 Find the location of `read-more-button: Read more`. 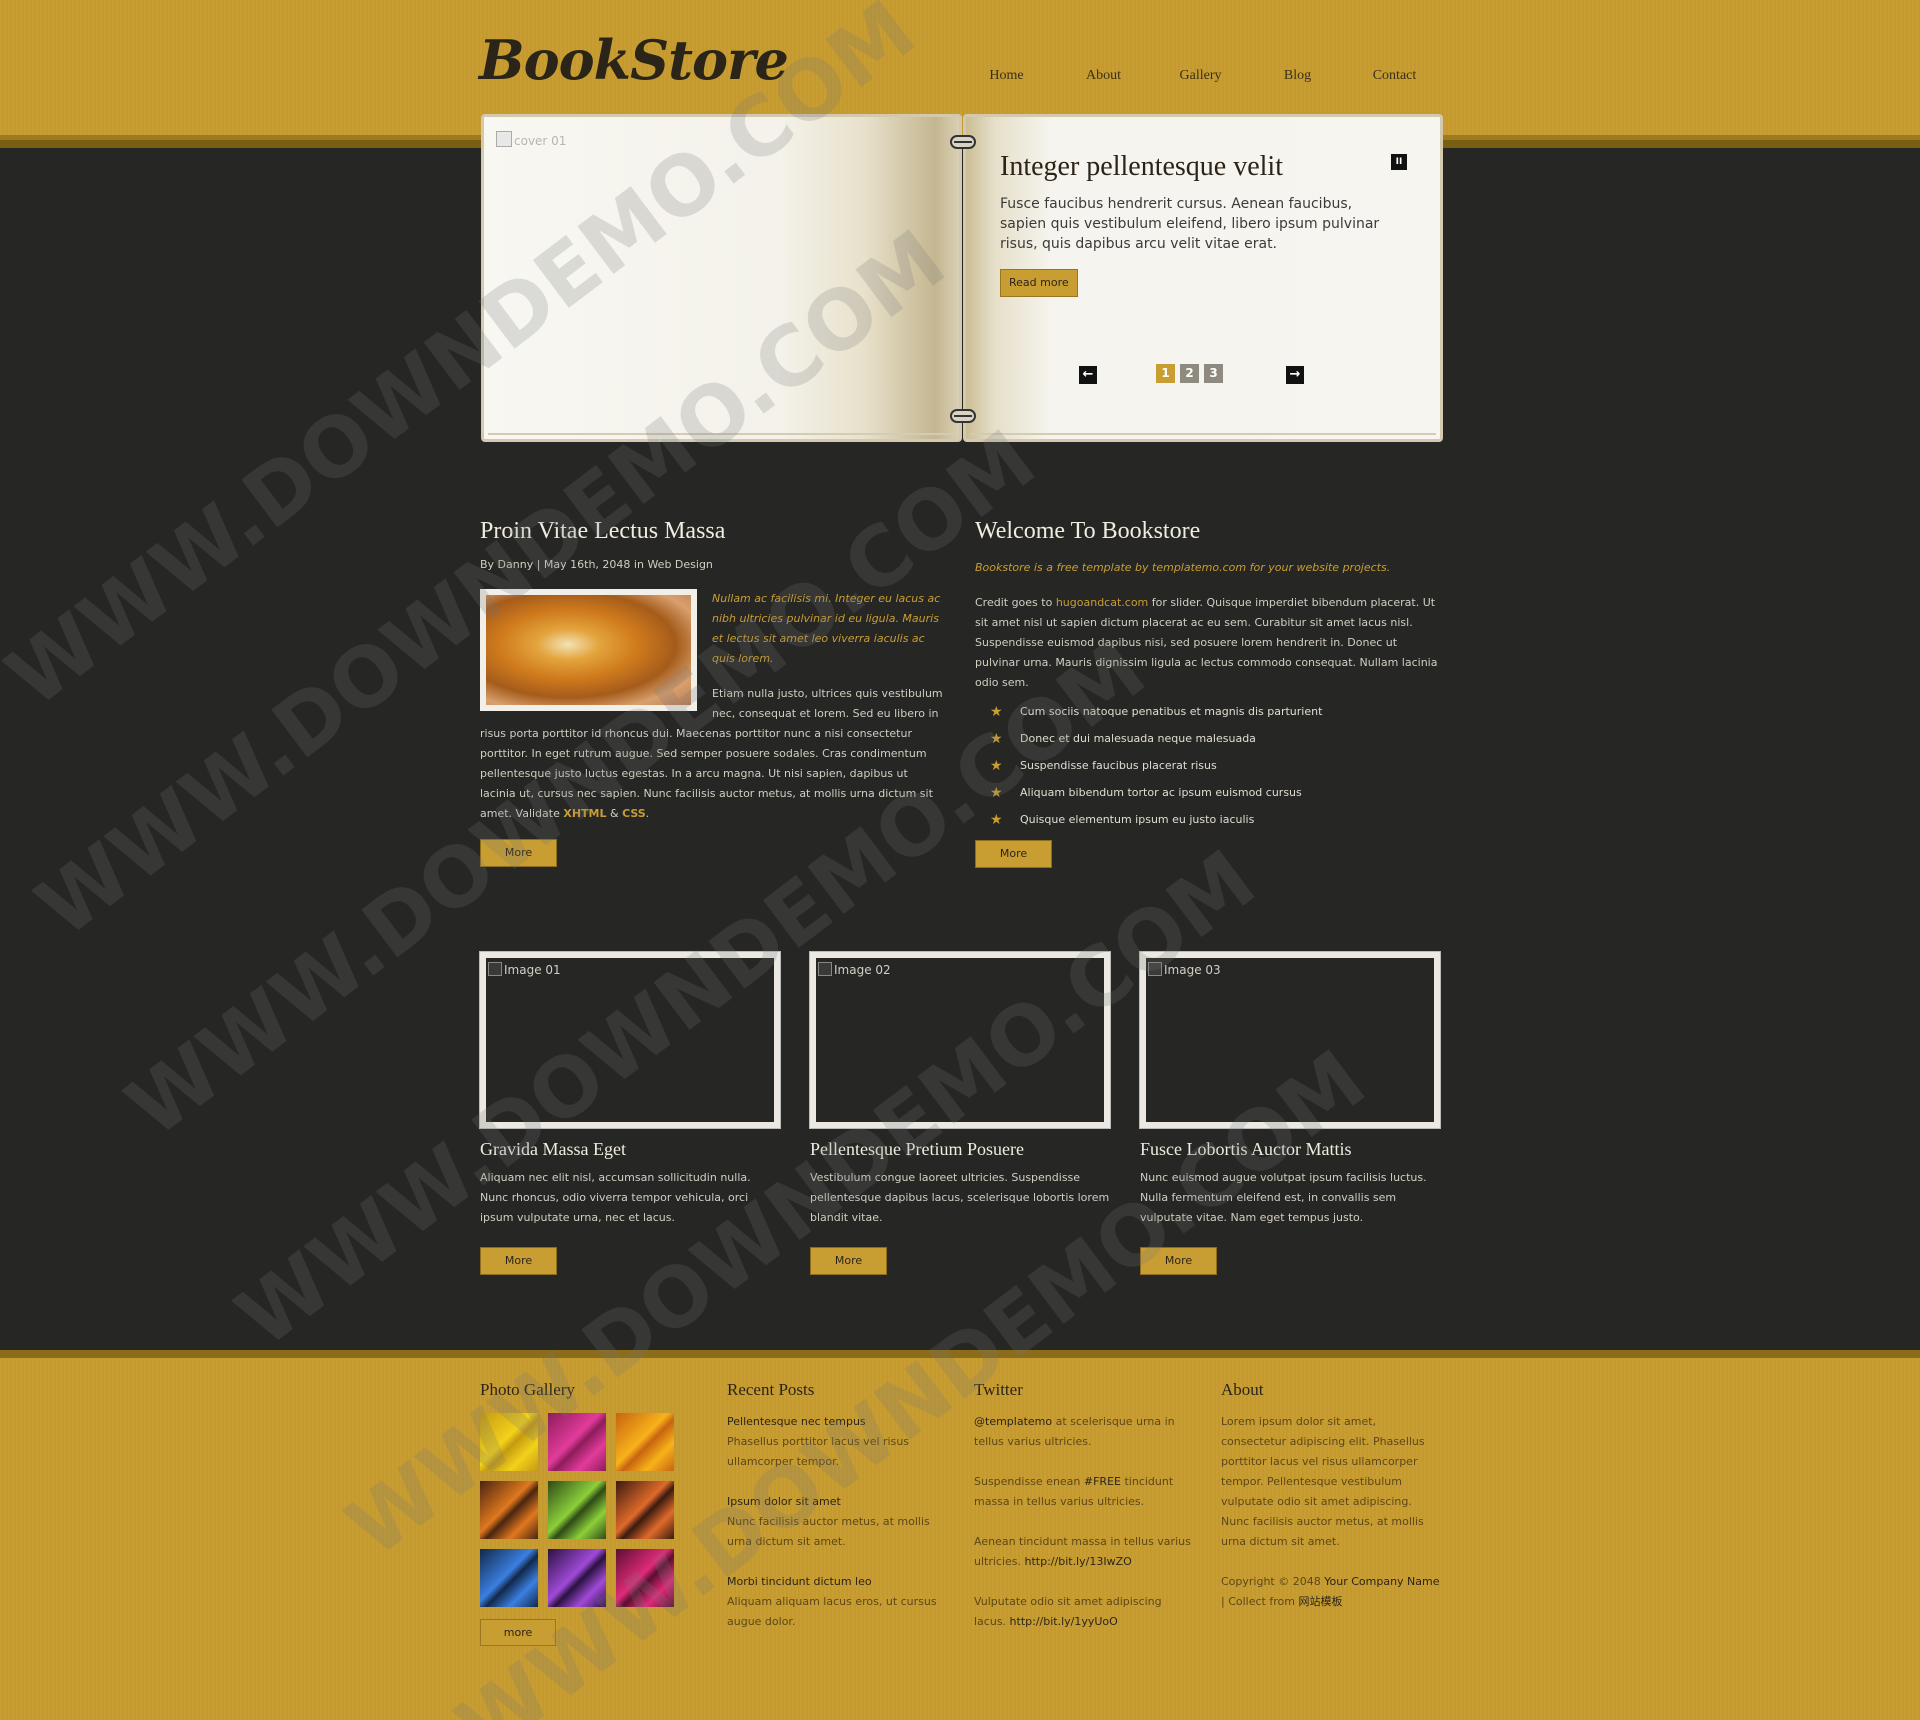

read-more-button: Read more is located at coordinates (1039, 283).